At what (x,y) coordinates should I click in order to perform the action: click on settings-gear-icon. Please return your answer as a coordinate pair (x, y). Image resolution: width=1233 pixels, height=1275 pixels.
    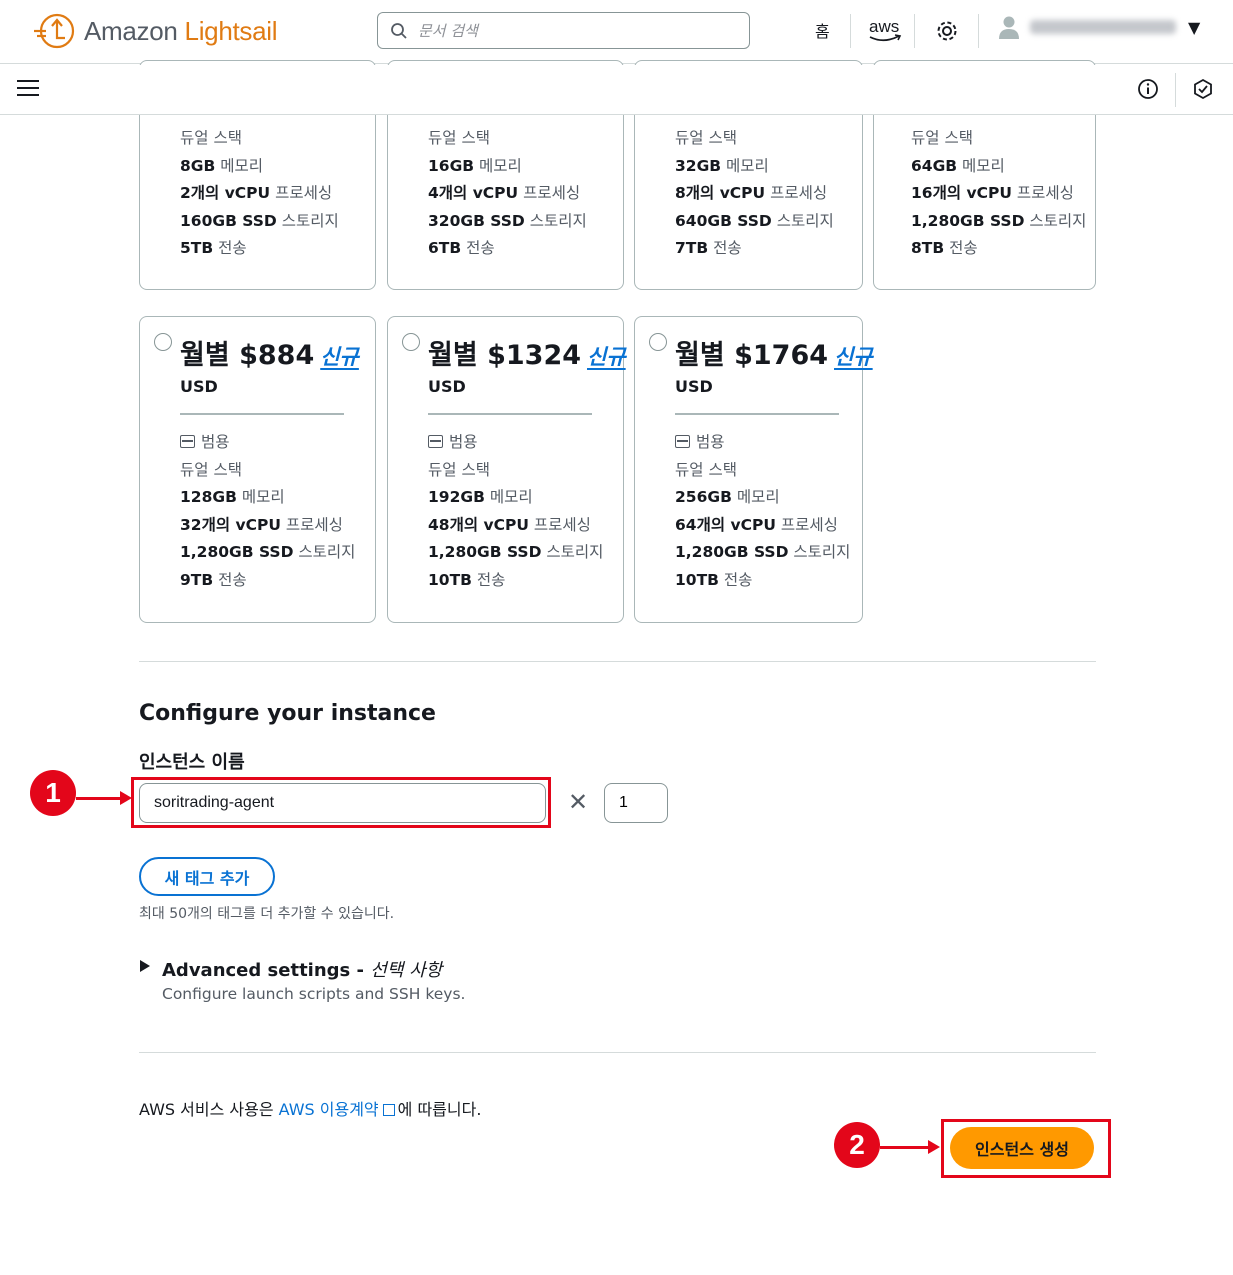
    Looking at the image, I should click on (947, 31).